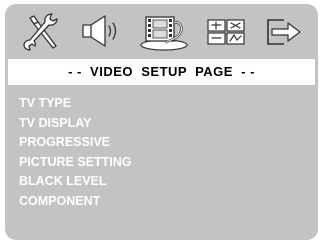  I want to click on menu-item-tv-type: TV TYPE, so click(75, 104).